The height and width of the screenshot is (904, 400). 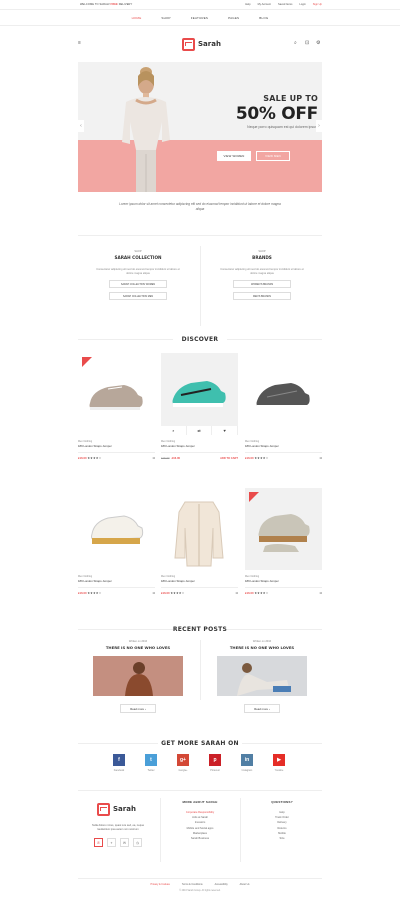 I want to click on pinterest-icon: p, so click(x=215, y=760).